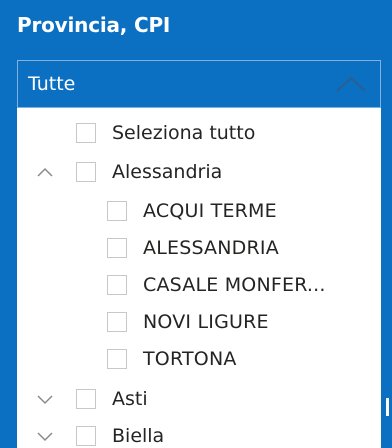 The height and width of the screenshot is (448, 392). Describe the element at coordinates (199, 84) in the screenshot. I see `slicer-dropdown: Tutte` at that location.